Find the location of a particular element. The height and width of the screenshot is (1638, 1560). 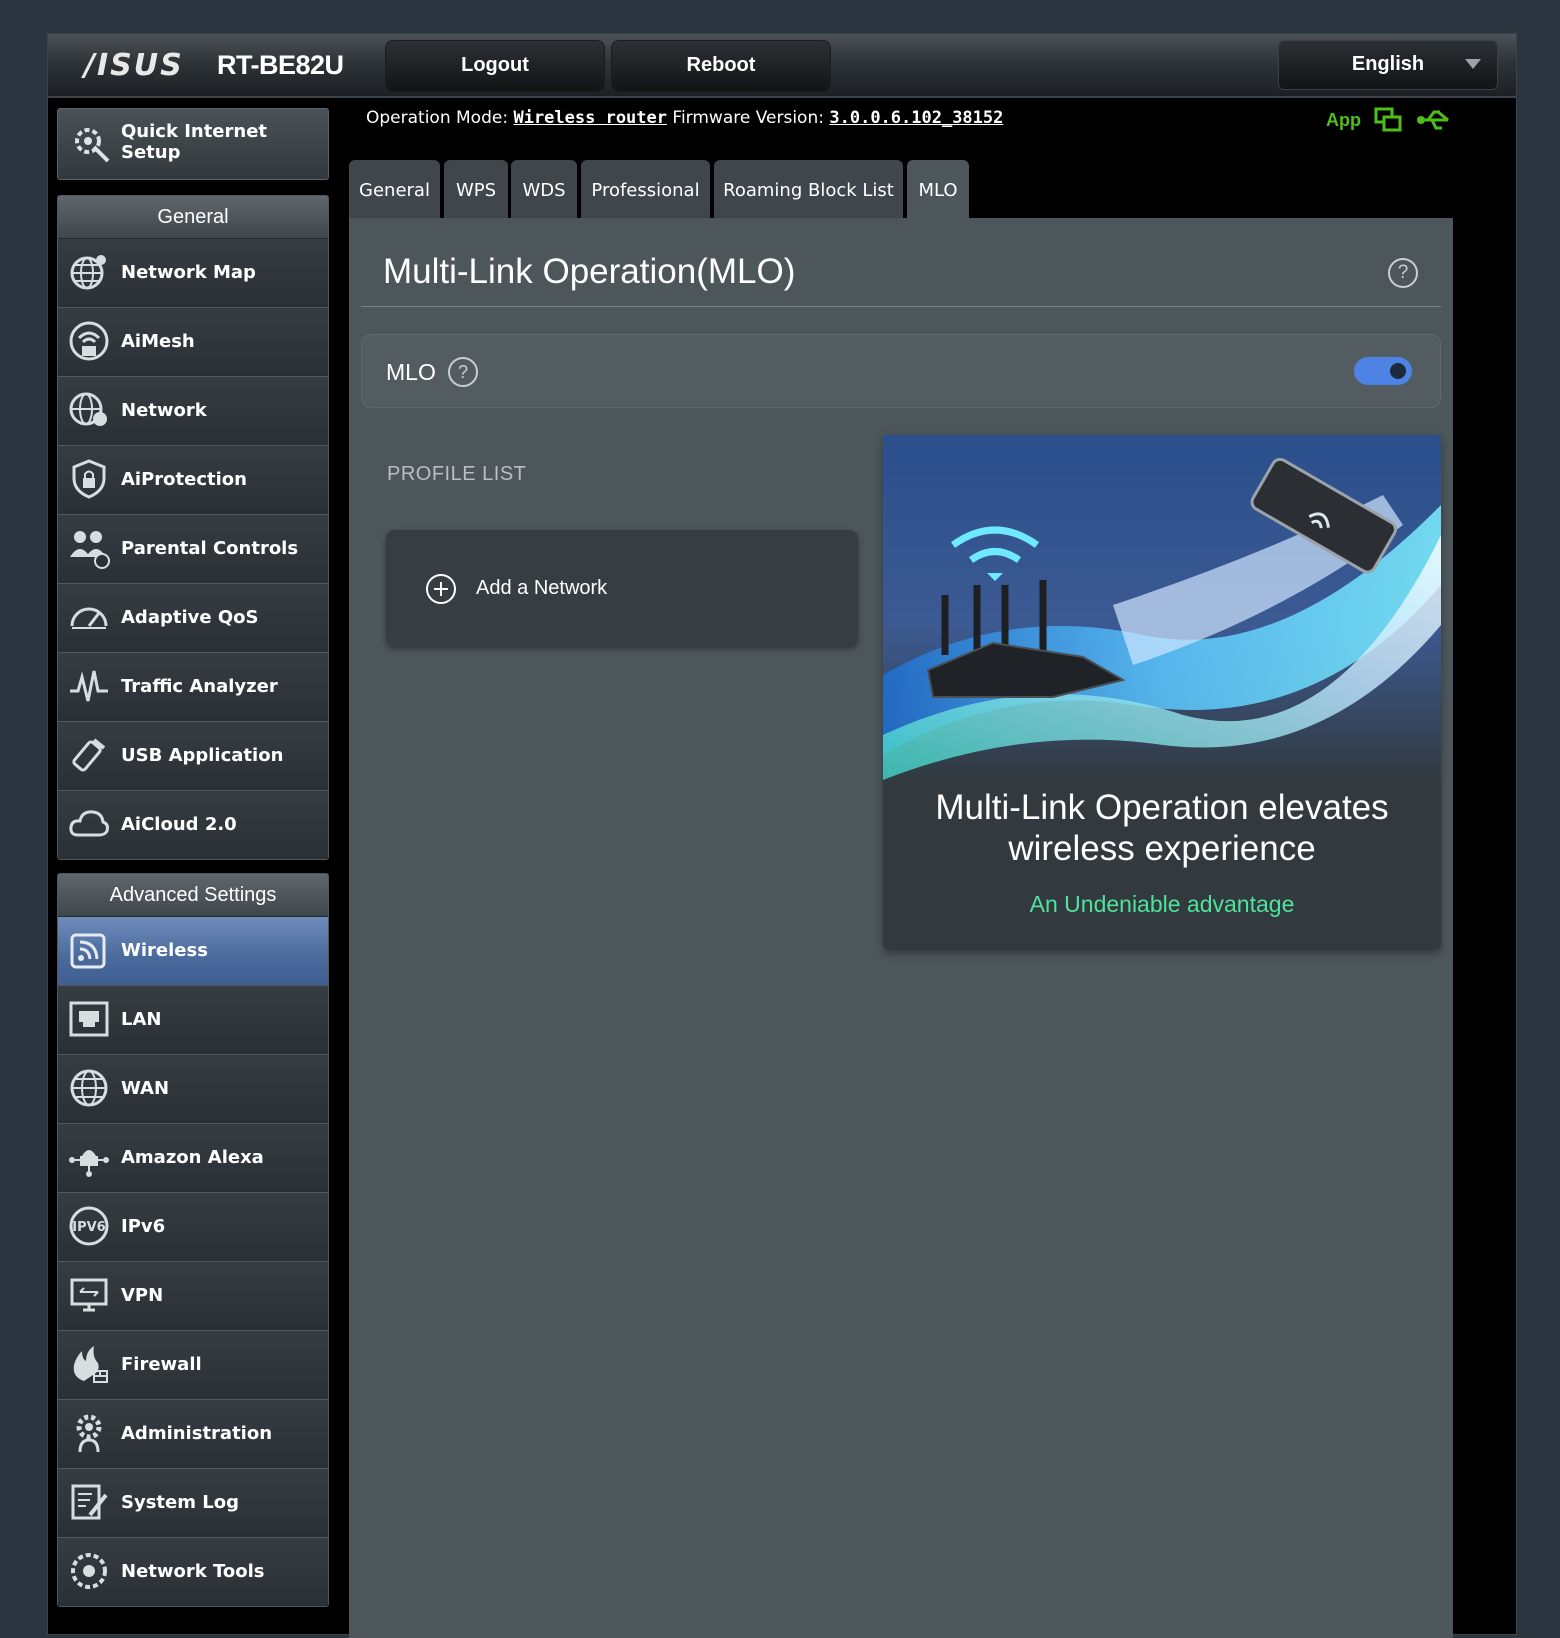

sidebar-item-label: LAN is located at coordinates (141, 1019).